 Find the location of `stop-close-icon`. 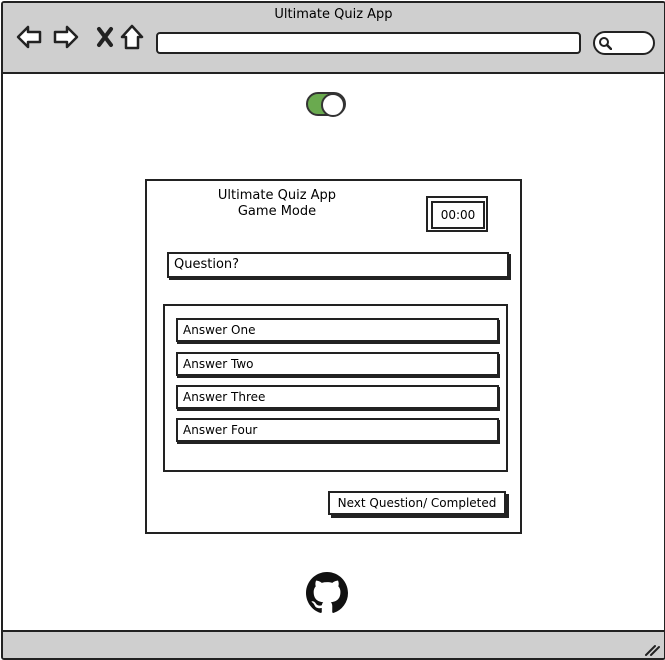

stop-close-icon is located at coordinates (105, 37).